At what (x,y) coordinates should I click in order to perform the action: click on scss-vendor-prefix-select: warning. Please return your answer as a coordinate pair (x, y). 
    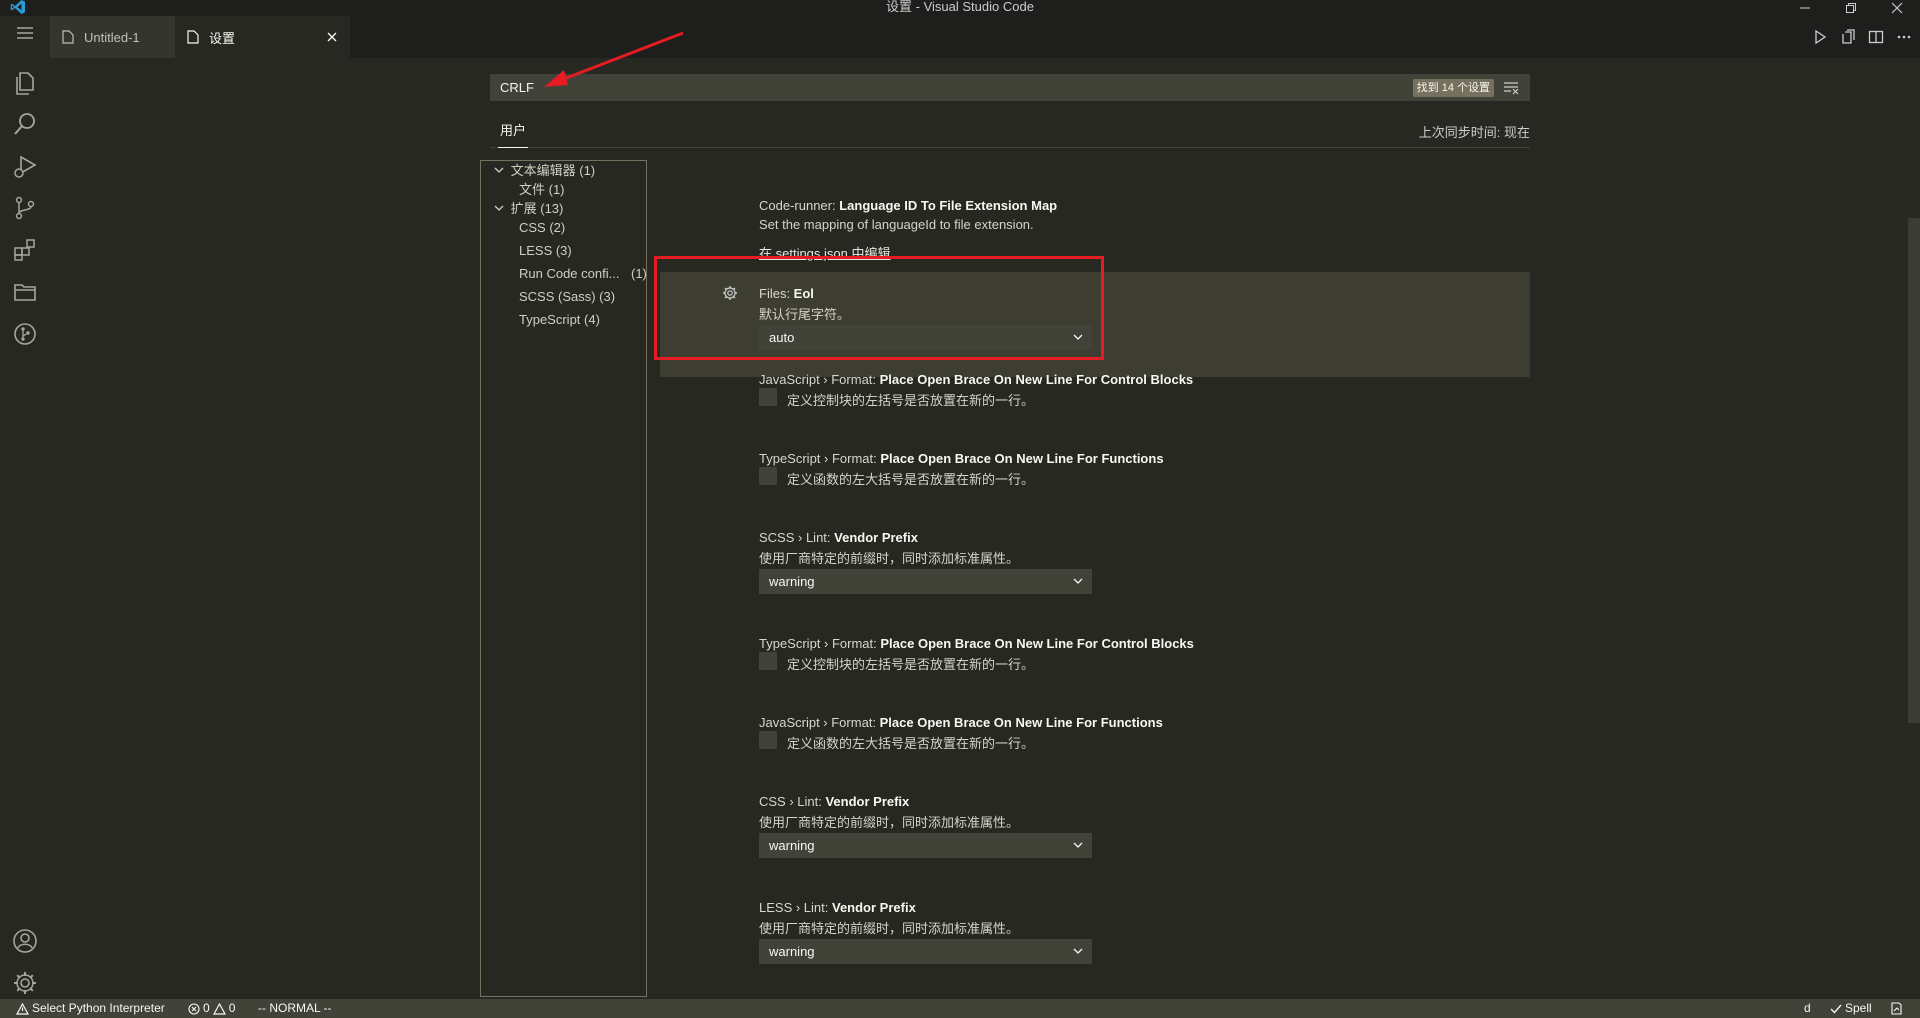
    Looking at the image, I should click on (925, 581).